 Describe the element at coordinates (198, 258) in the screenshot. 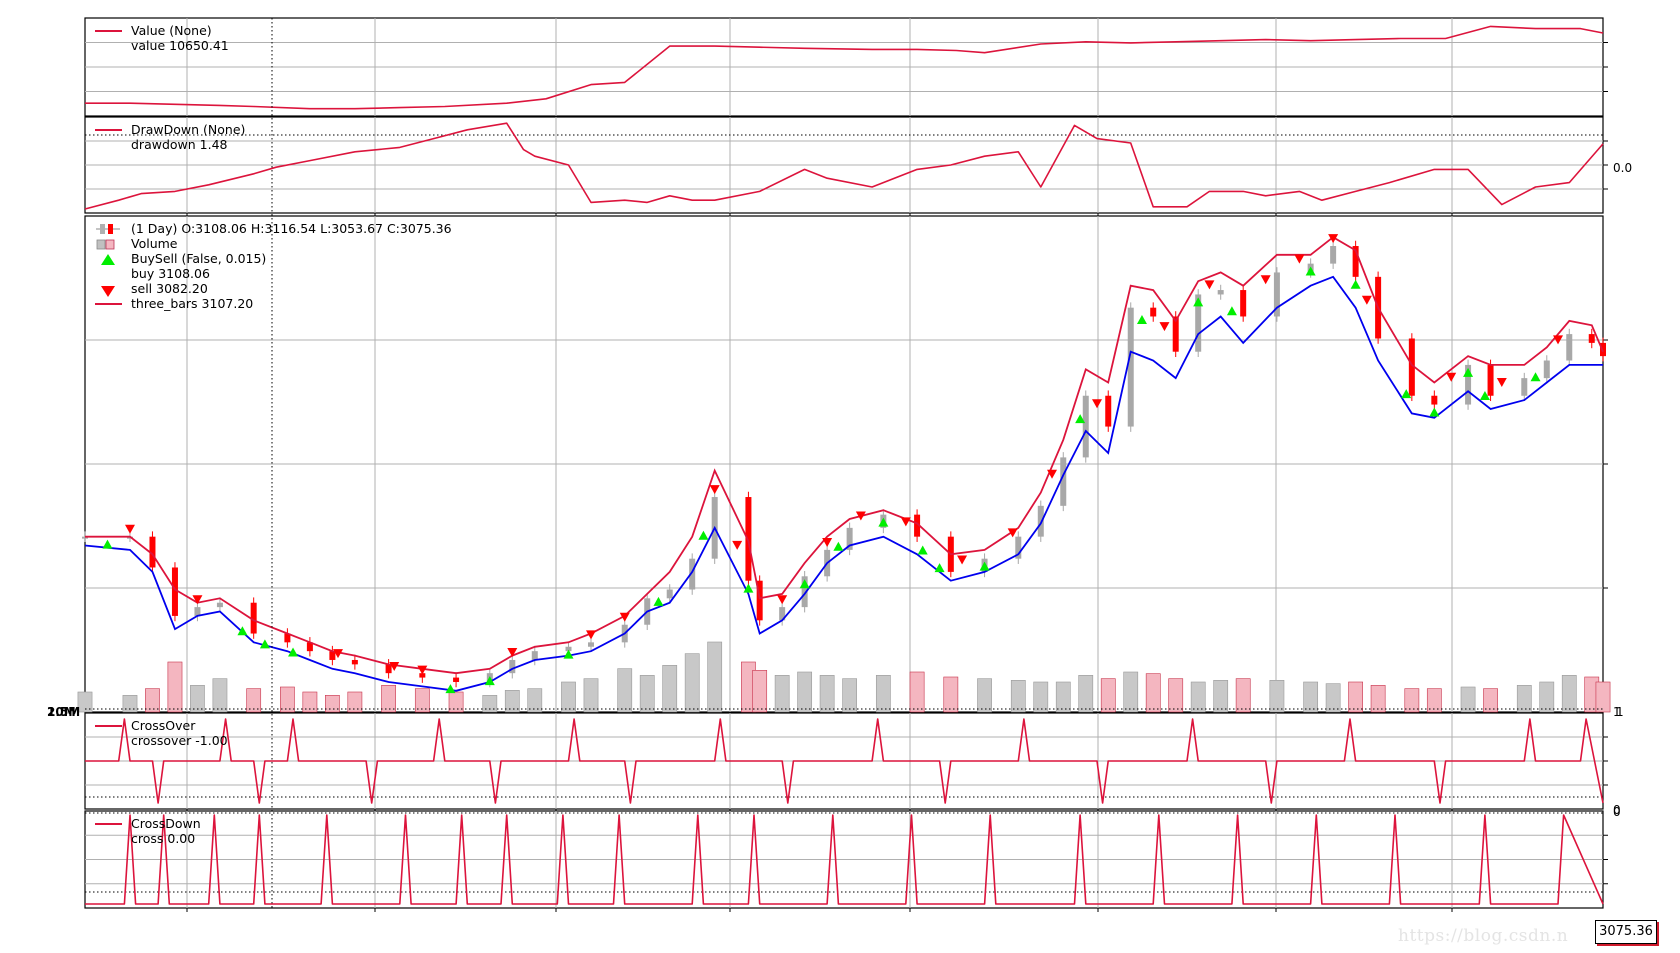

I see `legend-entry: BuySell (False, 0.015)` at that location.